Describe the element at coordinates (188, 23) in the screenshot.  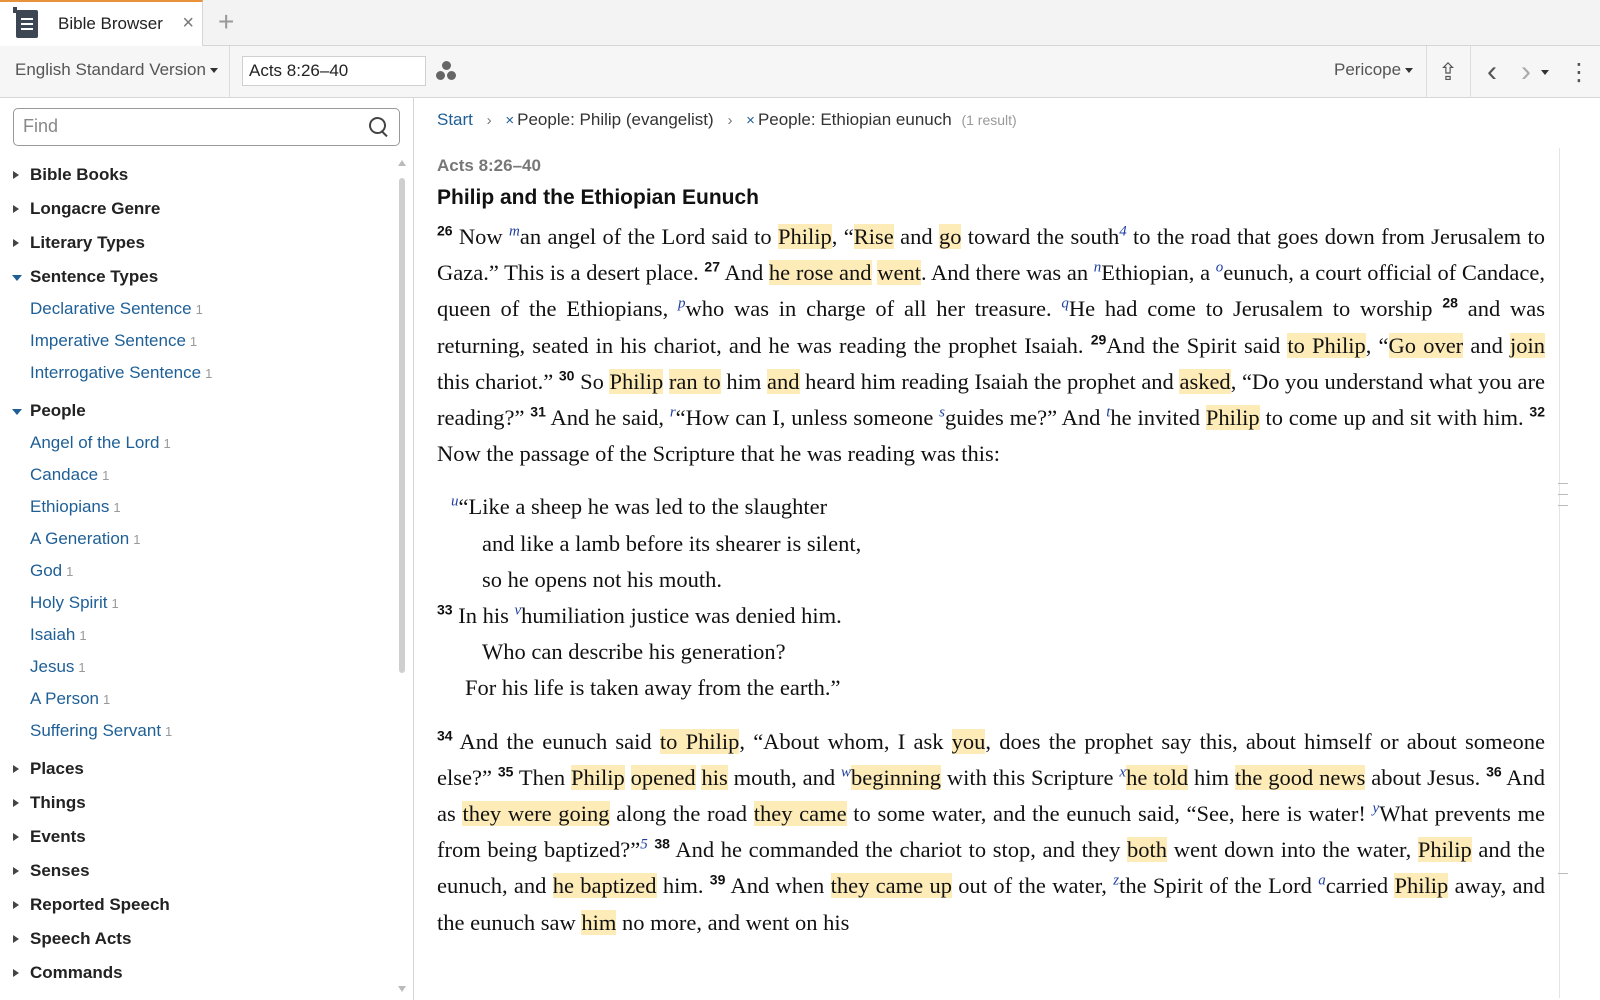
I see `close-tab-icon: ×` at that location.